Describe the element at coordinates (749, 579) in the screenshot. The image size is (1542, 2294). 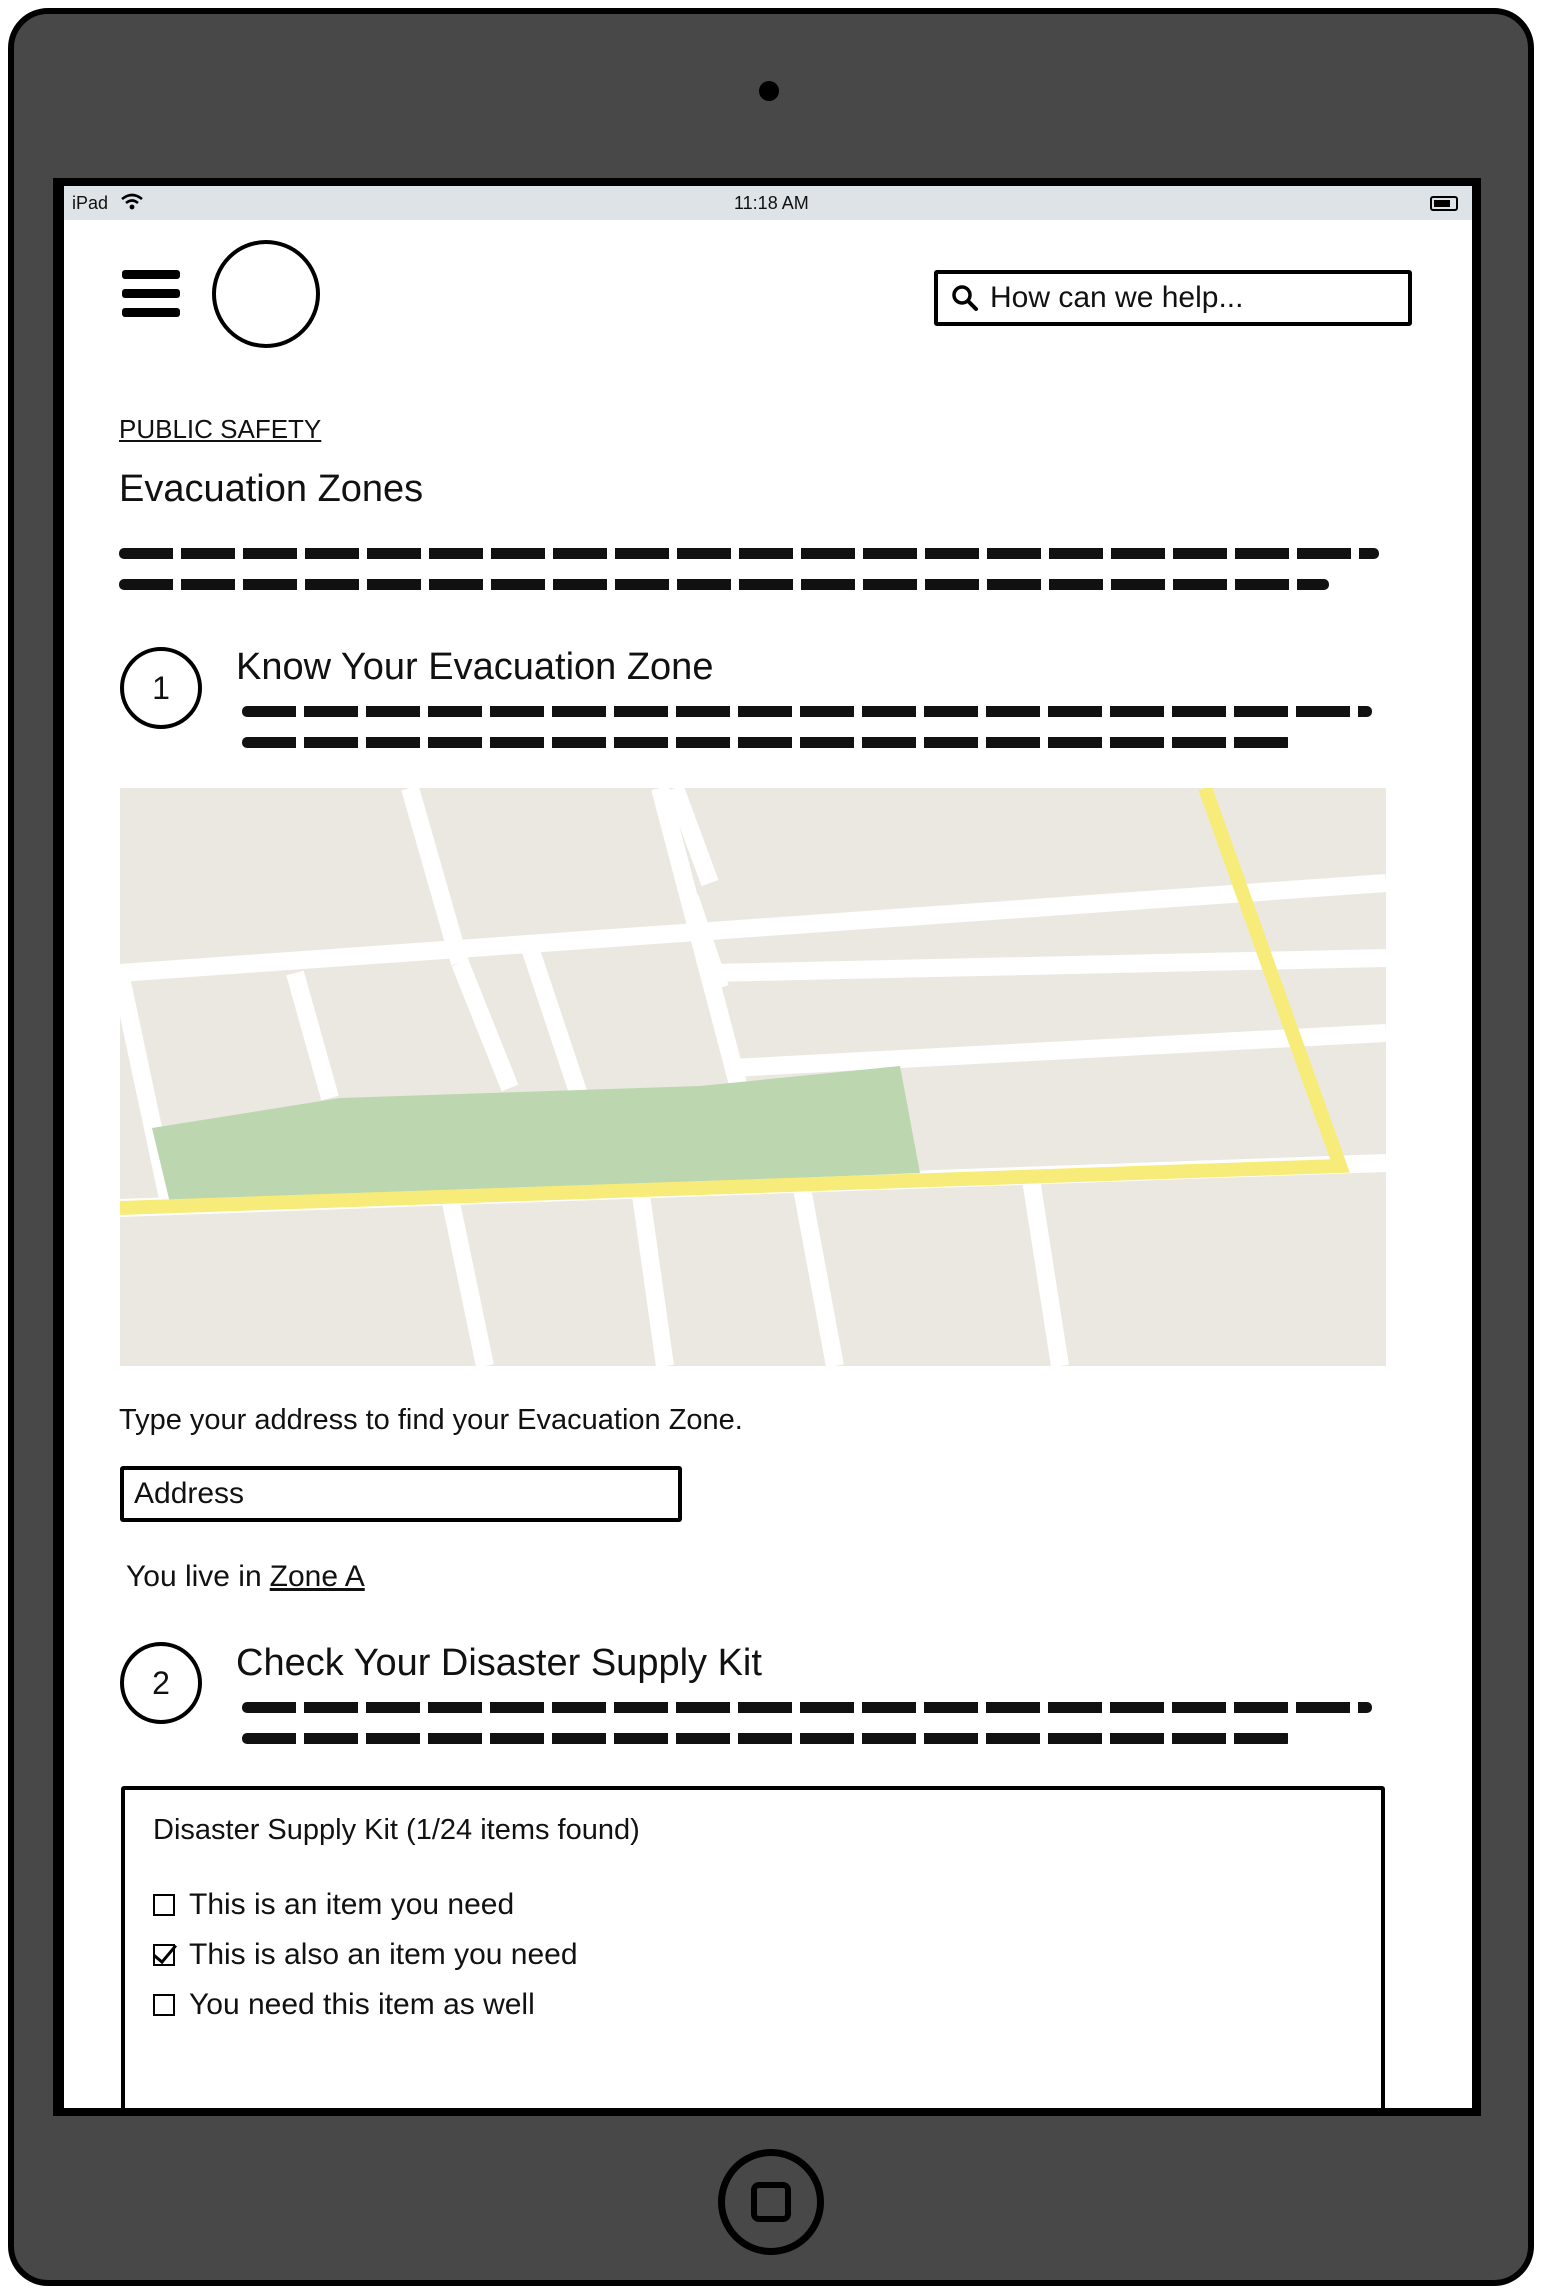
I see `intro-placeholder-text` at that location.